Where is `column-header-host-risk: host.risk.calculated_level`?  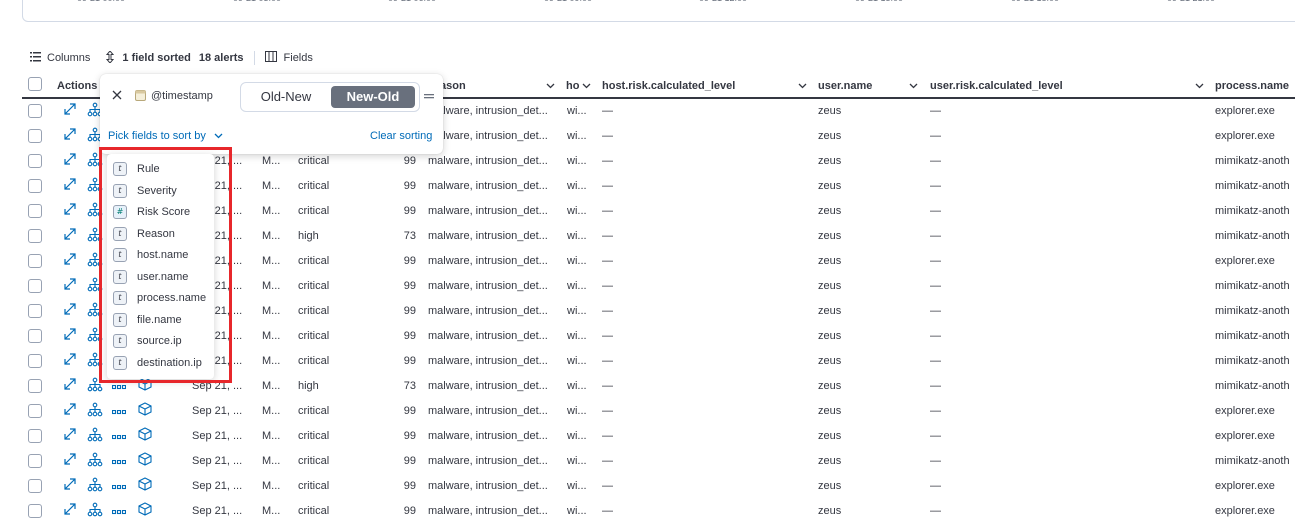
column-header-host-risk: host.risk.calculated_level is located at coordinates (704, 86).